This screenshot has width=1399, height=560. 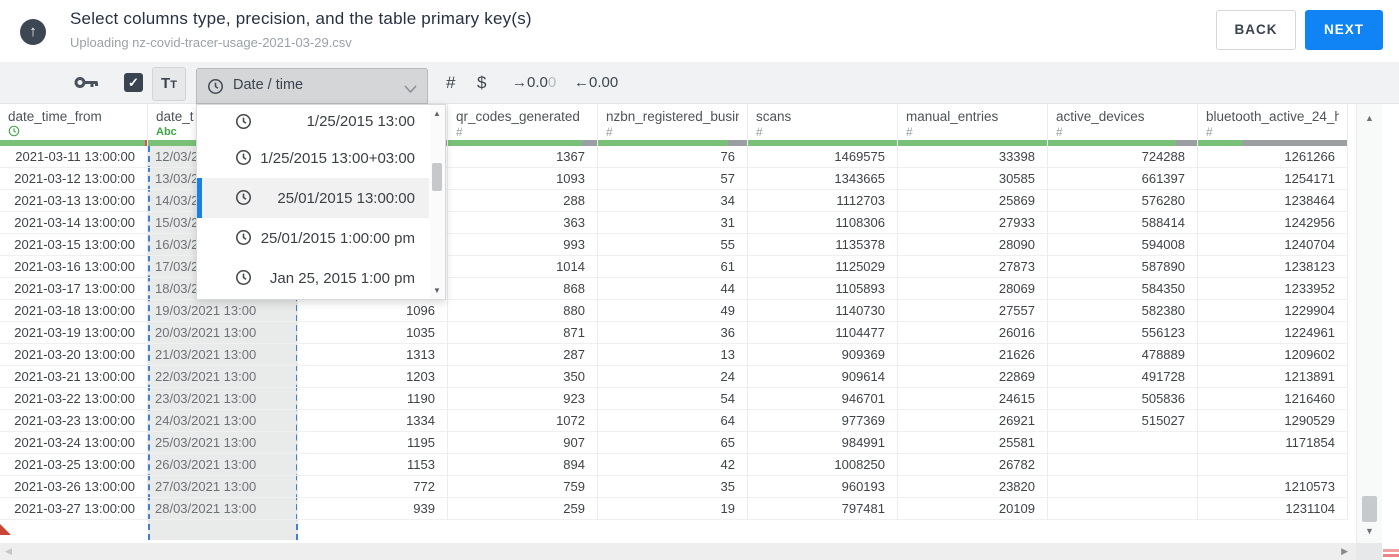 What do you see at coordinates (73, 355) in the screenshot?
I see `table-cell: 2021-03-20 13:00:00` at bounding box center [73, 355].